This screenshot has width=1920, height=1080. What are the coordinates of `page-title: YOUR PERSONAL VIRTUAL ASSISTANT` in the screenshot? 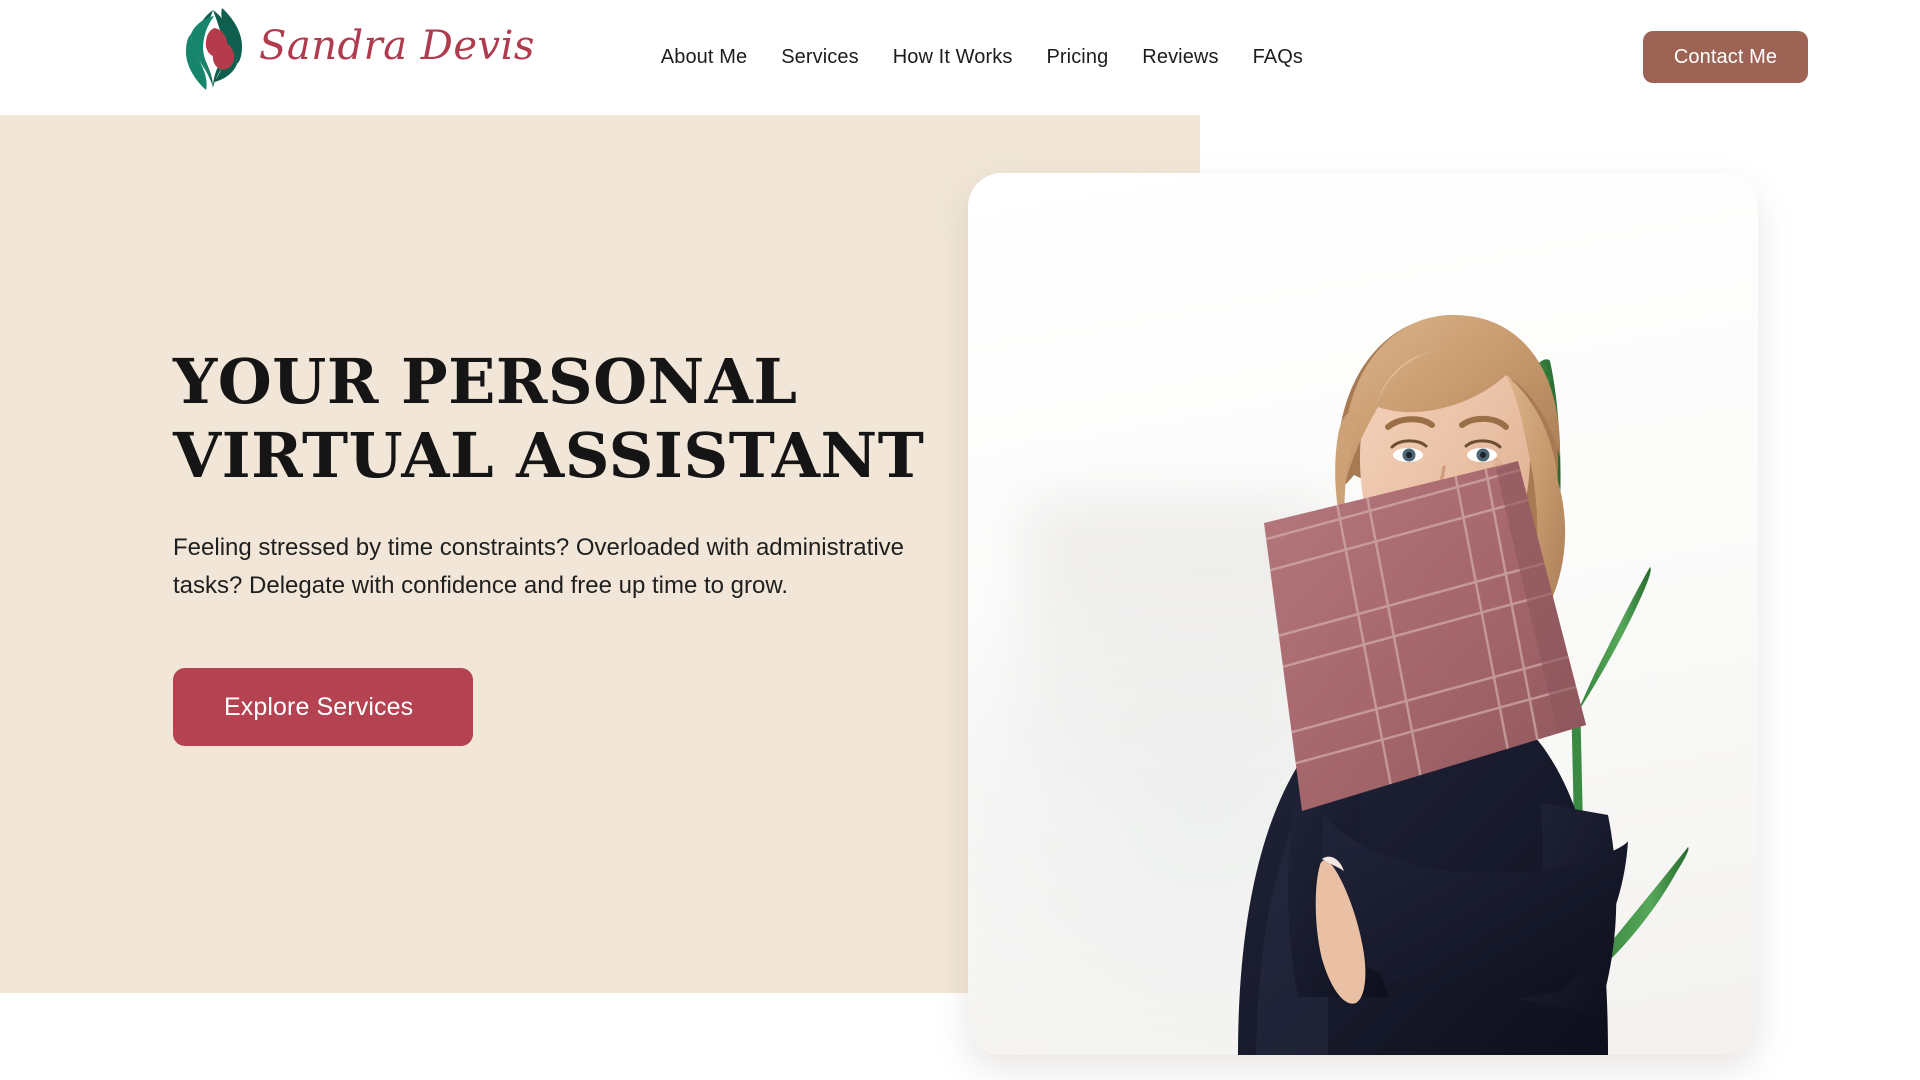 It's located at (568, 419).